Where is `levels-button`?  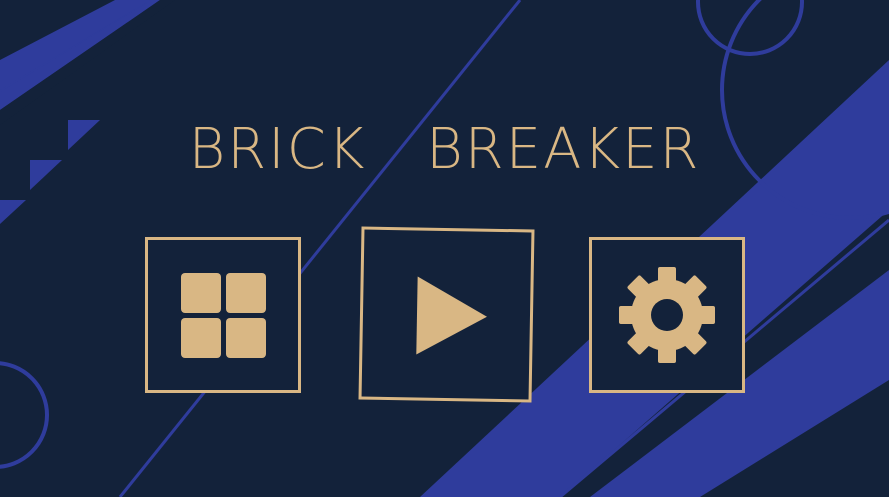 levels-button is located at coordinates (223, 315).